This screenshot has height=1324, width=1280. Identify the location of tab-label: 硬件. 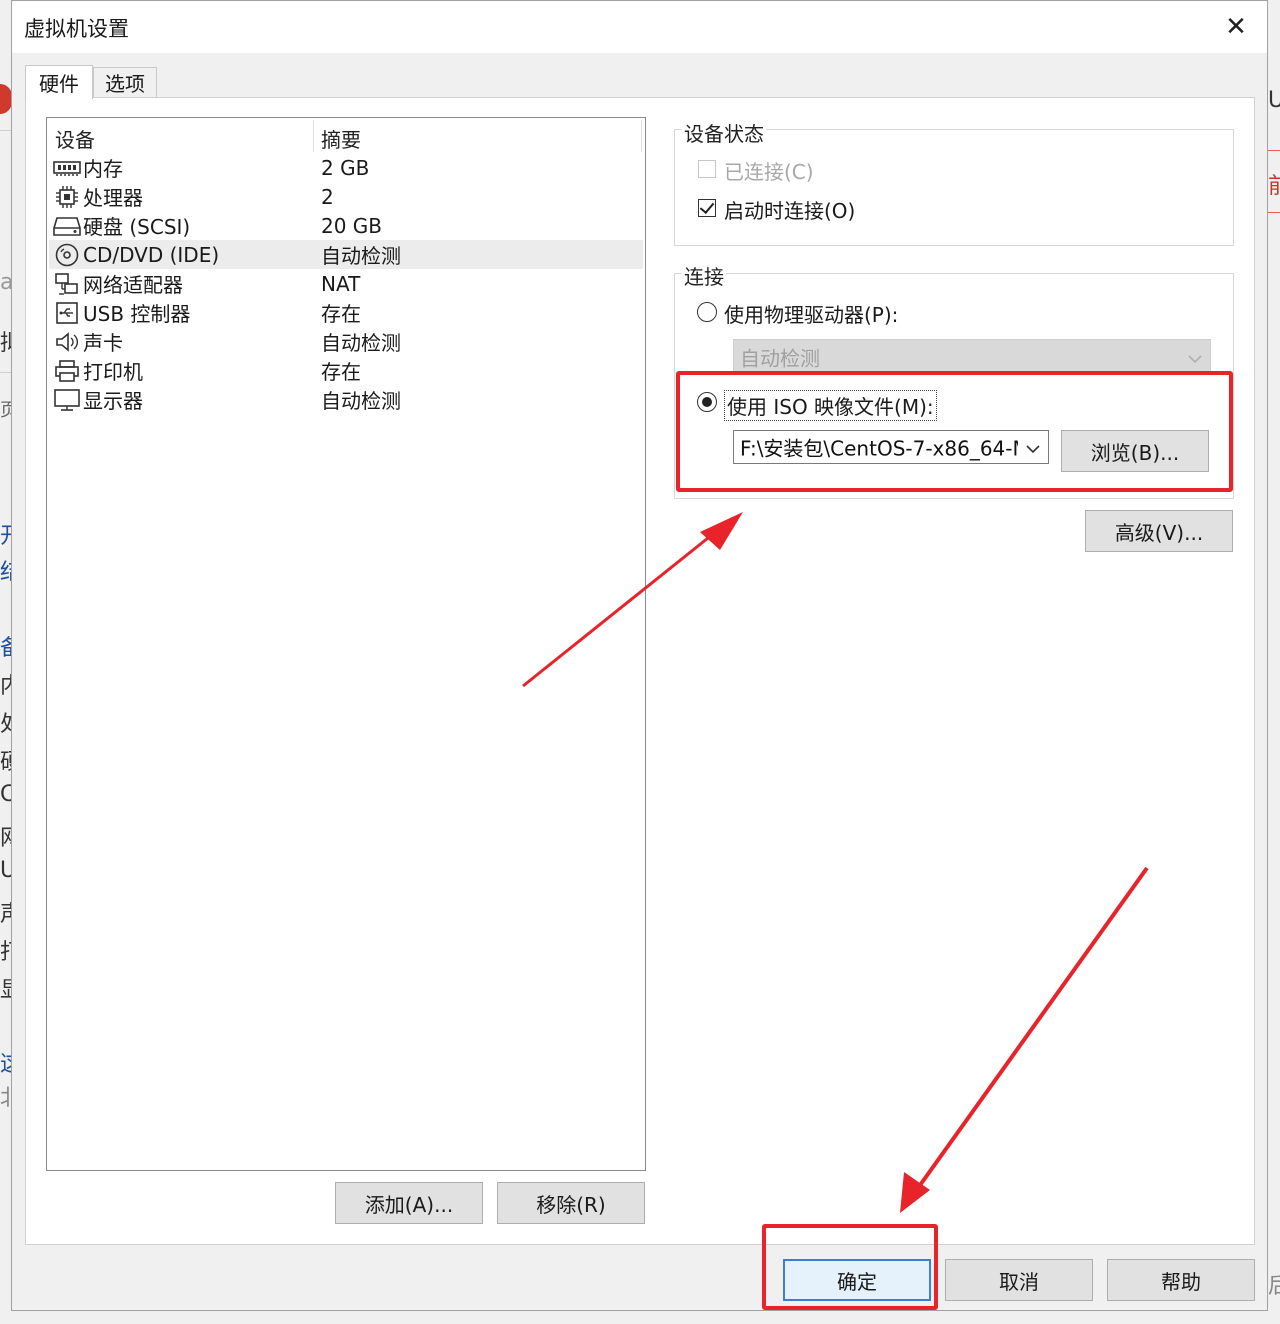
(59, 84).